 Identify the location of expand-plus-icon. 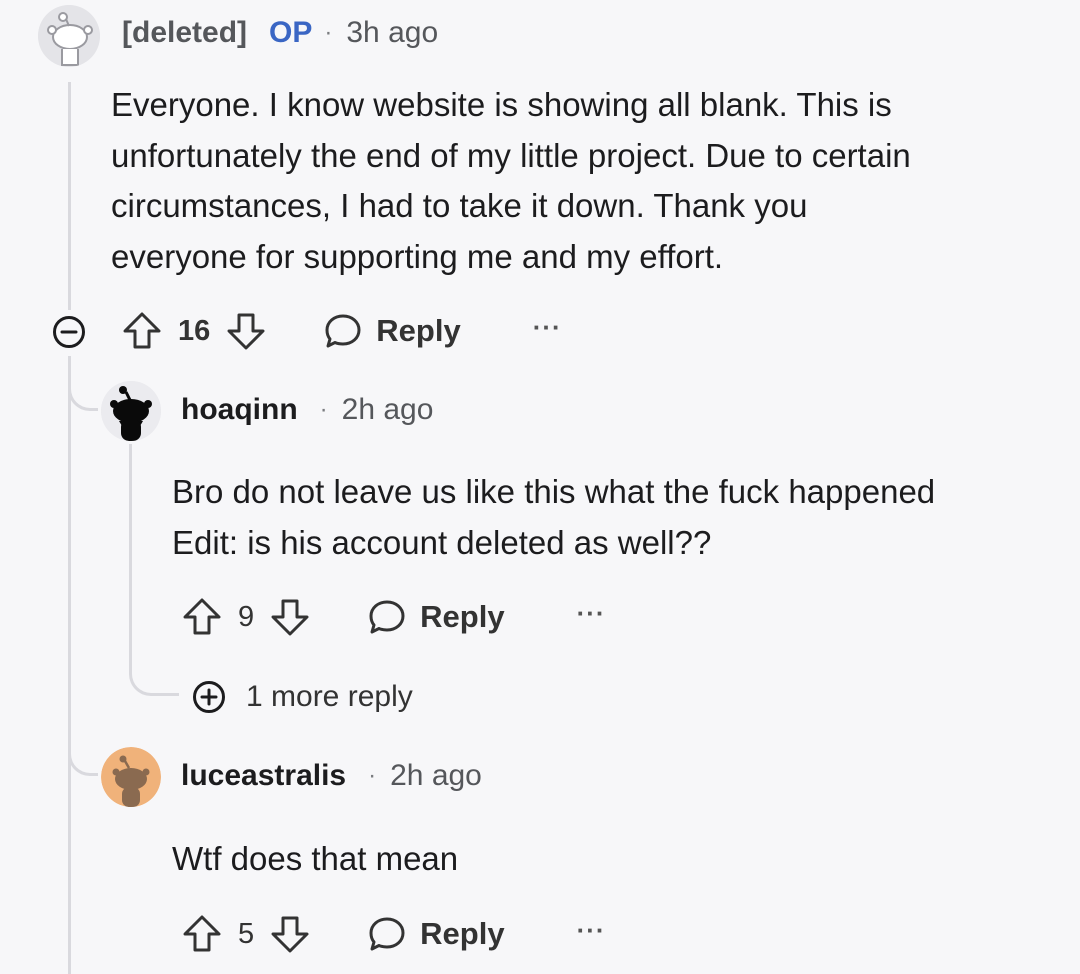
(209, 697).